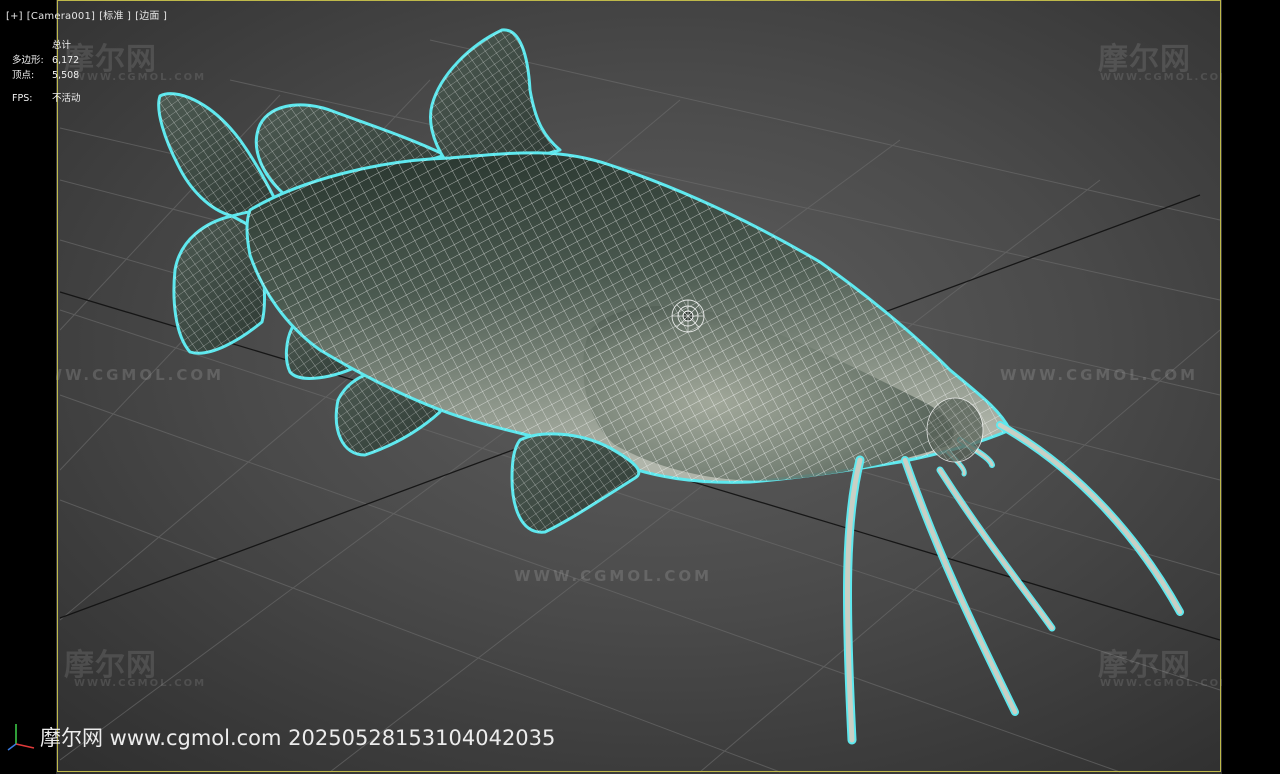 This screenshot has width=1280, height=774. I want to click on stats-row-vertices: 顶点: 5,508, so click(46, 75).